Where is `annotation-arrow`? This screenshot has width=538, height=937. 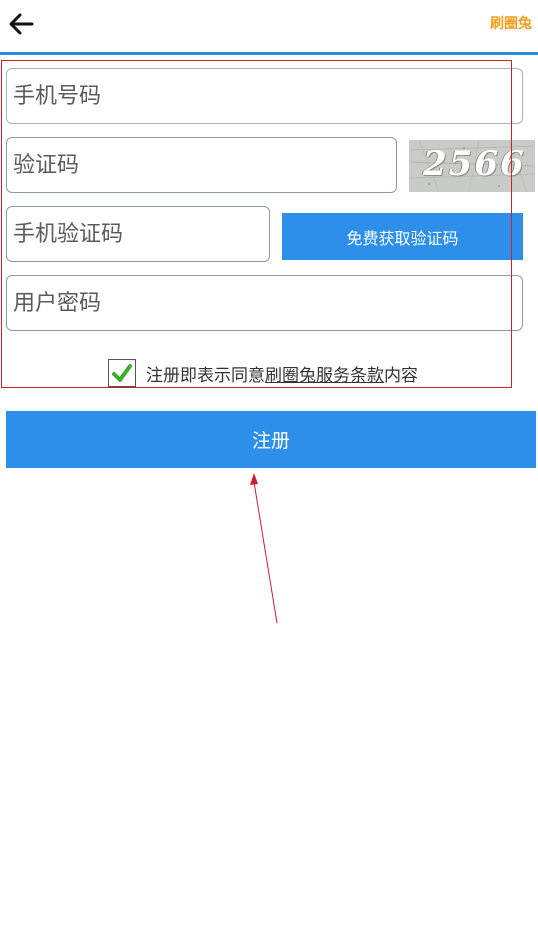
annotation-arrow is located at coordinates (264, 548).